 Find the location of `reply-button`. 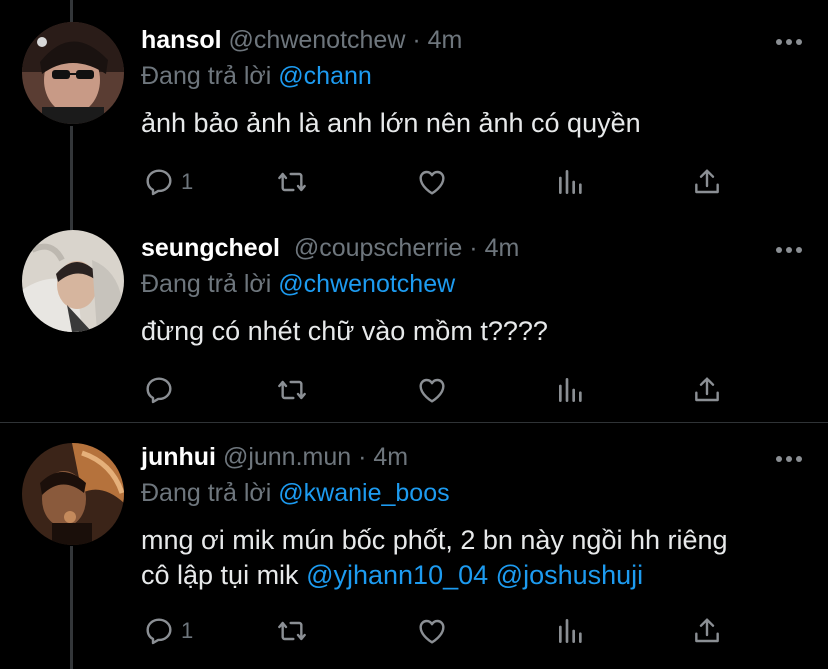

reply-button is located at coordinates (162, 390).